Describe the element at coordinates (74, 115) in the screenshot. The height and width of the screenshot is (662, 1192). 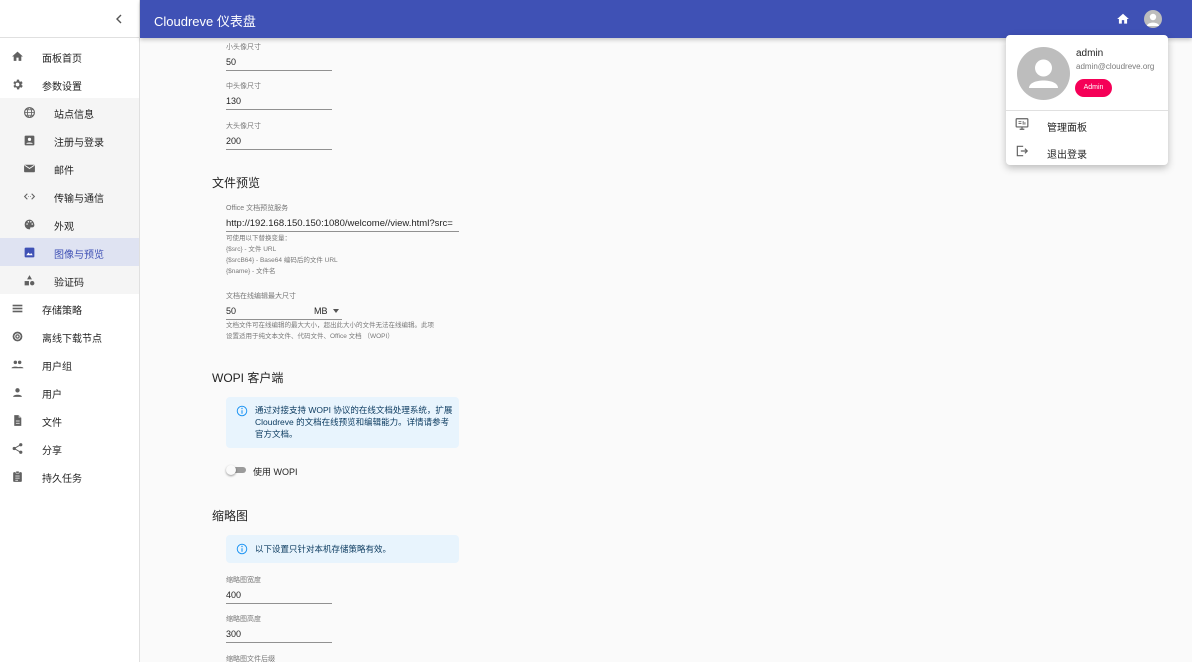
I see `sidebar-item-label: 站点信息` at that location.